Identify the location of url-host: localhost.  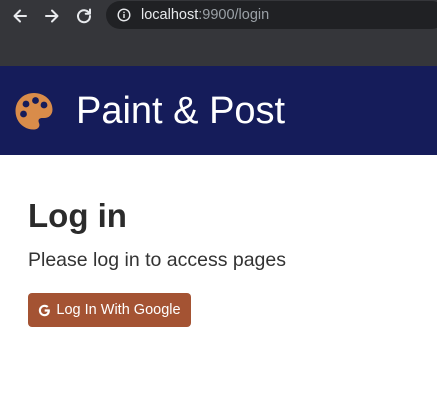
(170, 15).